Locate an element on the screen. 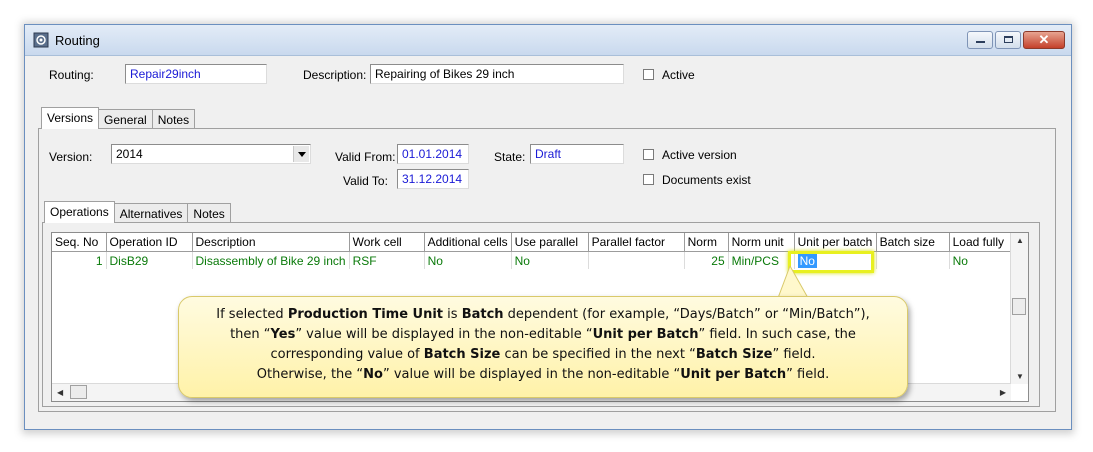 This screenshot has width=1093, height=452. cell-operation-id: DisB29 is located at coordinates (149, 260).